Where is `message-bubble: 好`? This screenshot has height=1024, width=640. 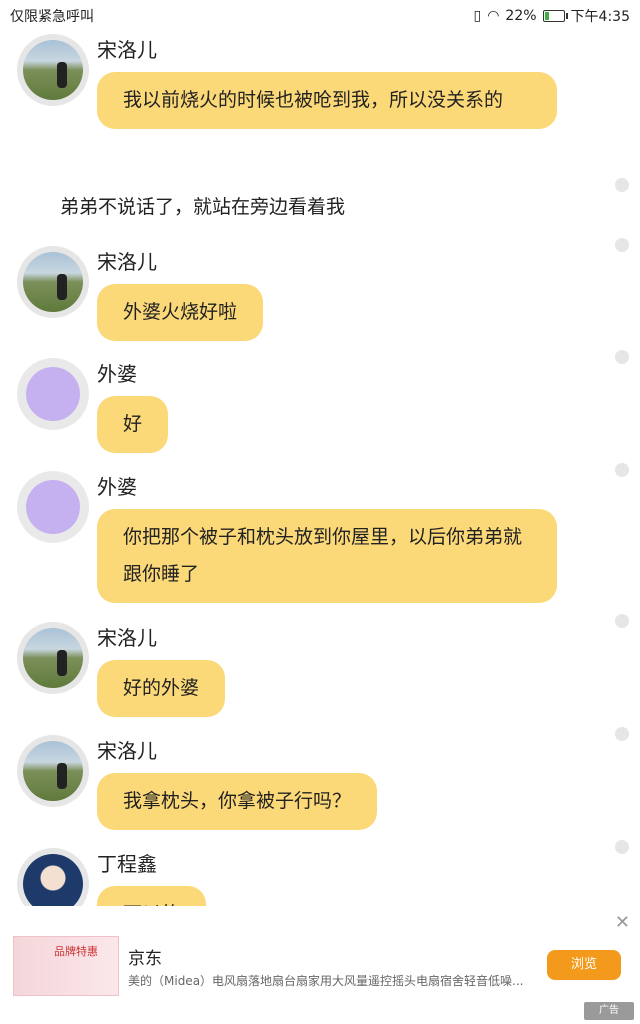 message-bubble: 好 is located at coordinates (133, 424).